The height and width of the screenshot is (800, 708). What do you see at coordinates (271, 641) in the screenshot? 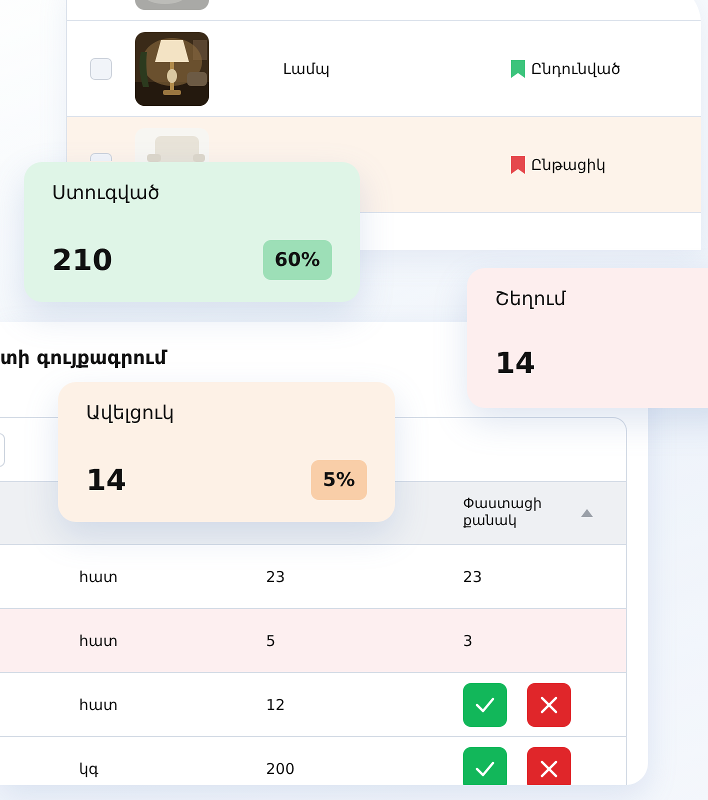
I see `table-cell-text: 5` at bounding box center [271, 641].